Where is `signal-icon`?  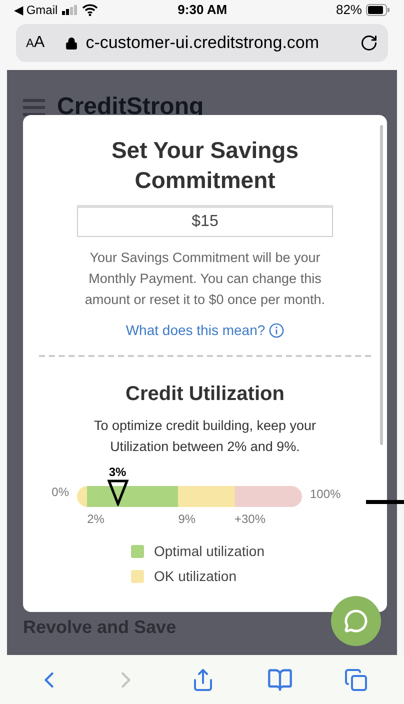 signal-icon is located at coordinates (70, 10).